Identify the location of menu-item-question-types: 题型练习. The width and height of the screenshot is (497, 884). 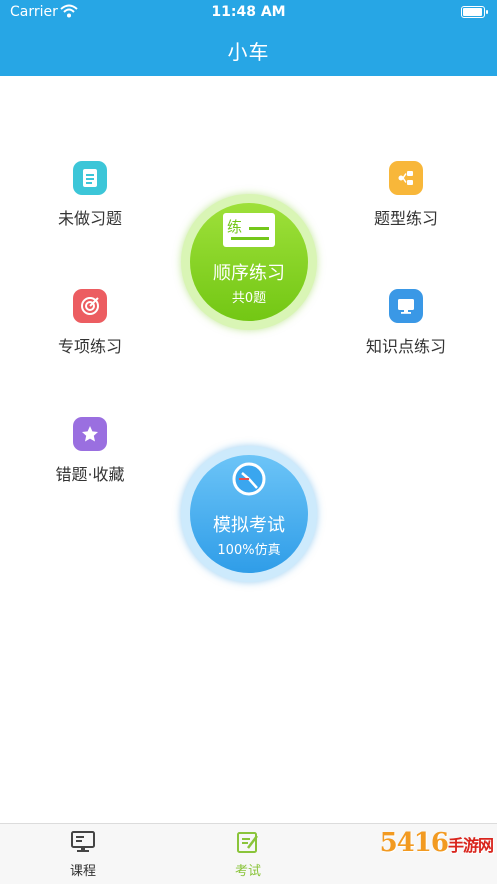
(406, 195).